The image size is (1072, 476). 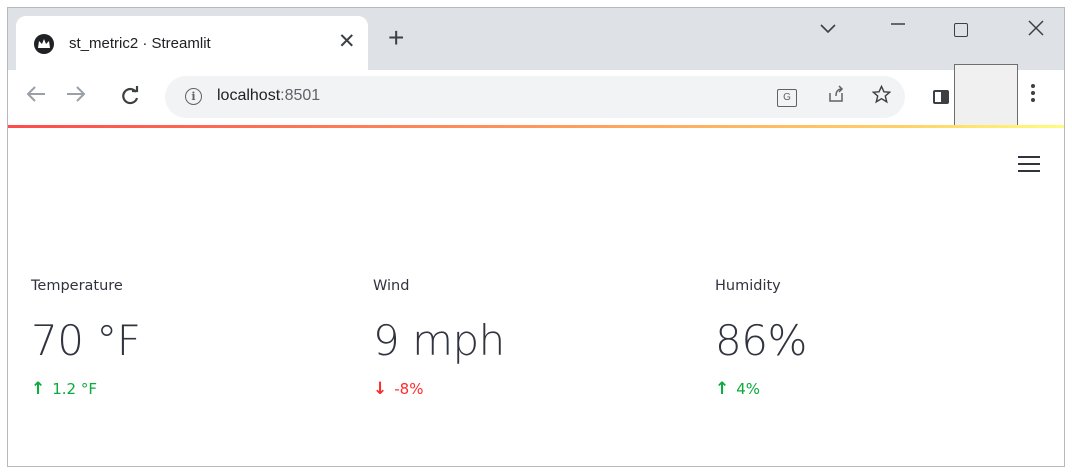 I want to click on browser-menu-icon, so click(x=1033, y=96).